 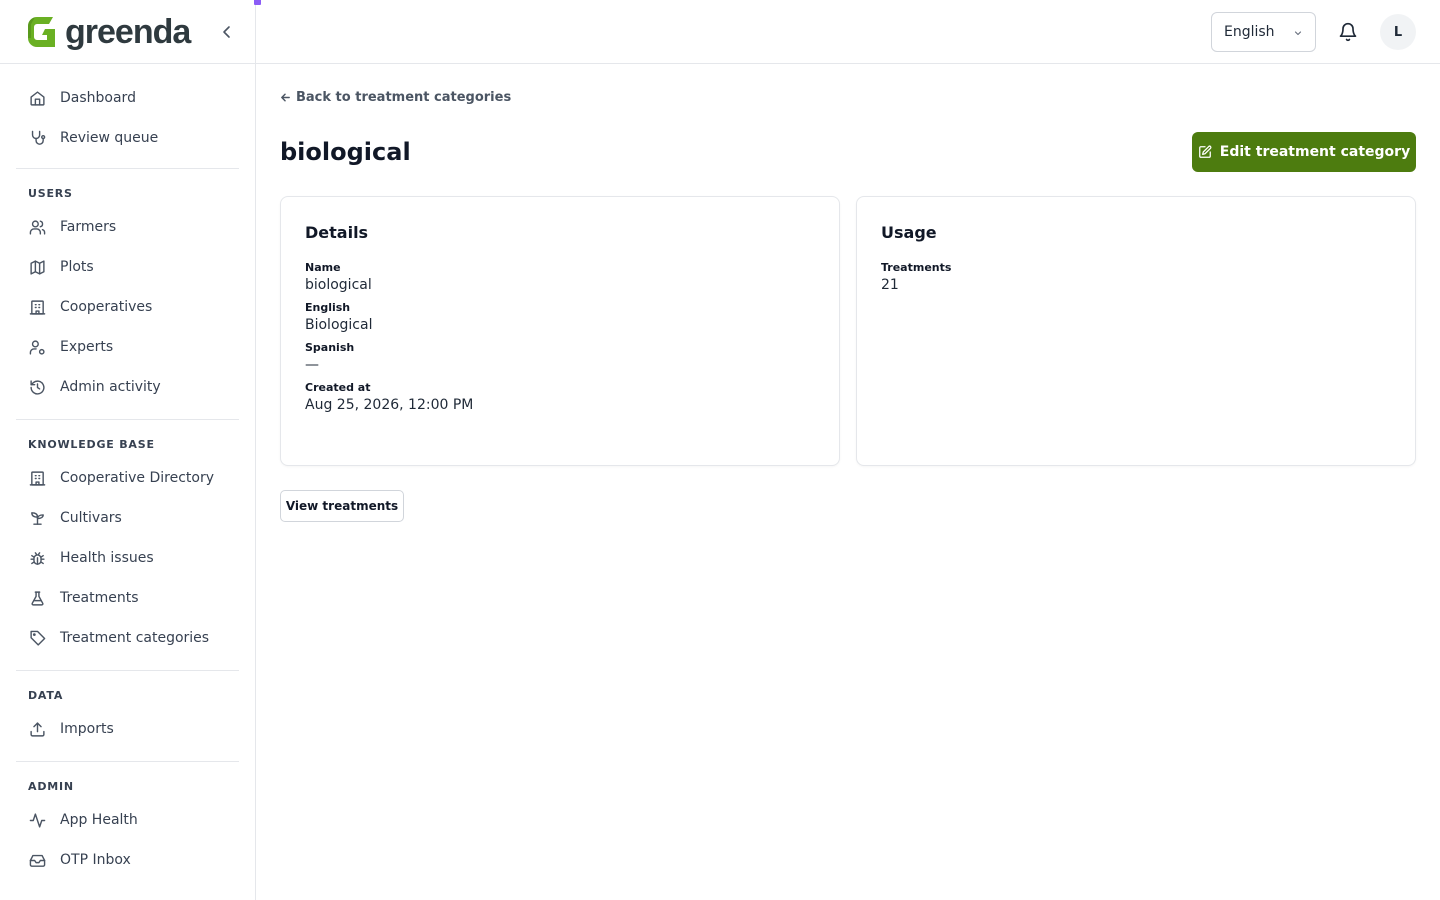 I want to click on home-icon, so click(x=37, y=98).